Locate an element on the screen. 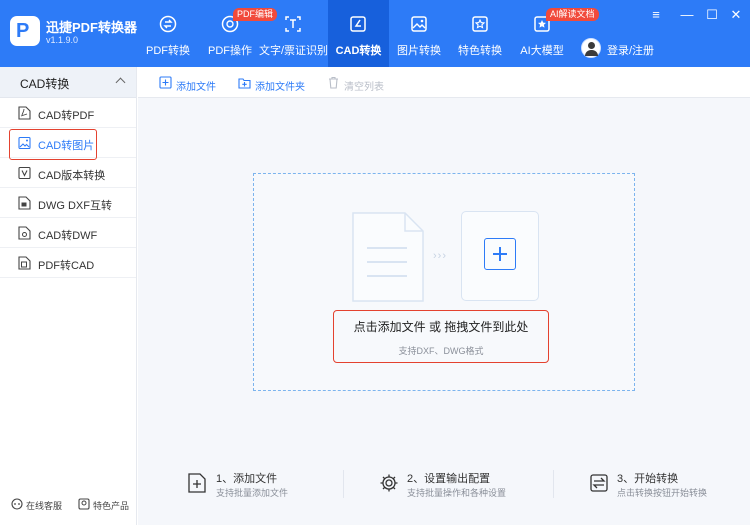 The width and height of the screenshot is (750, 525). nav-pdf-convert: PDF转换 is located at coordinates (168, 33).